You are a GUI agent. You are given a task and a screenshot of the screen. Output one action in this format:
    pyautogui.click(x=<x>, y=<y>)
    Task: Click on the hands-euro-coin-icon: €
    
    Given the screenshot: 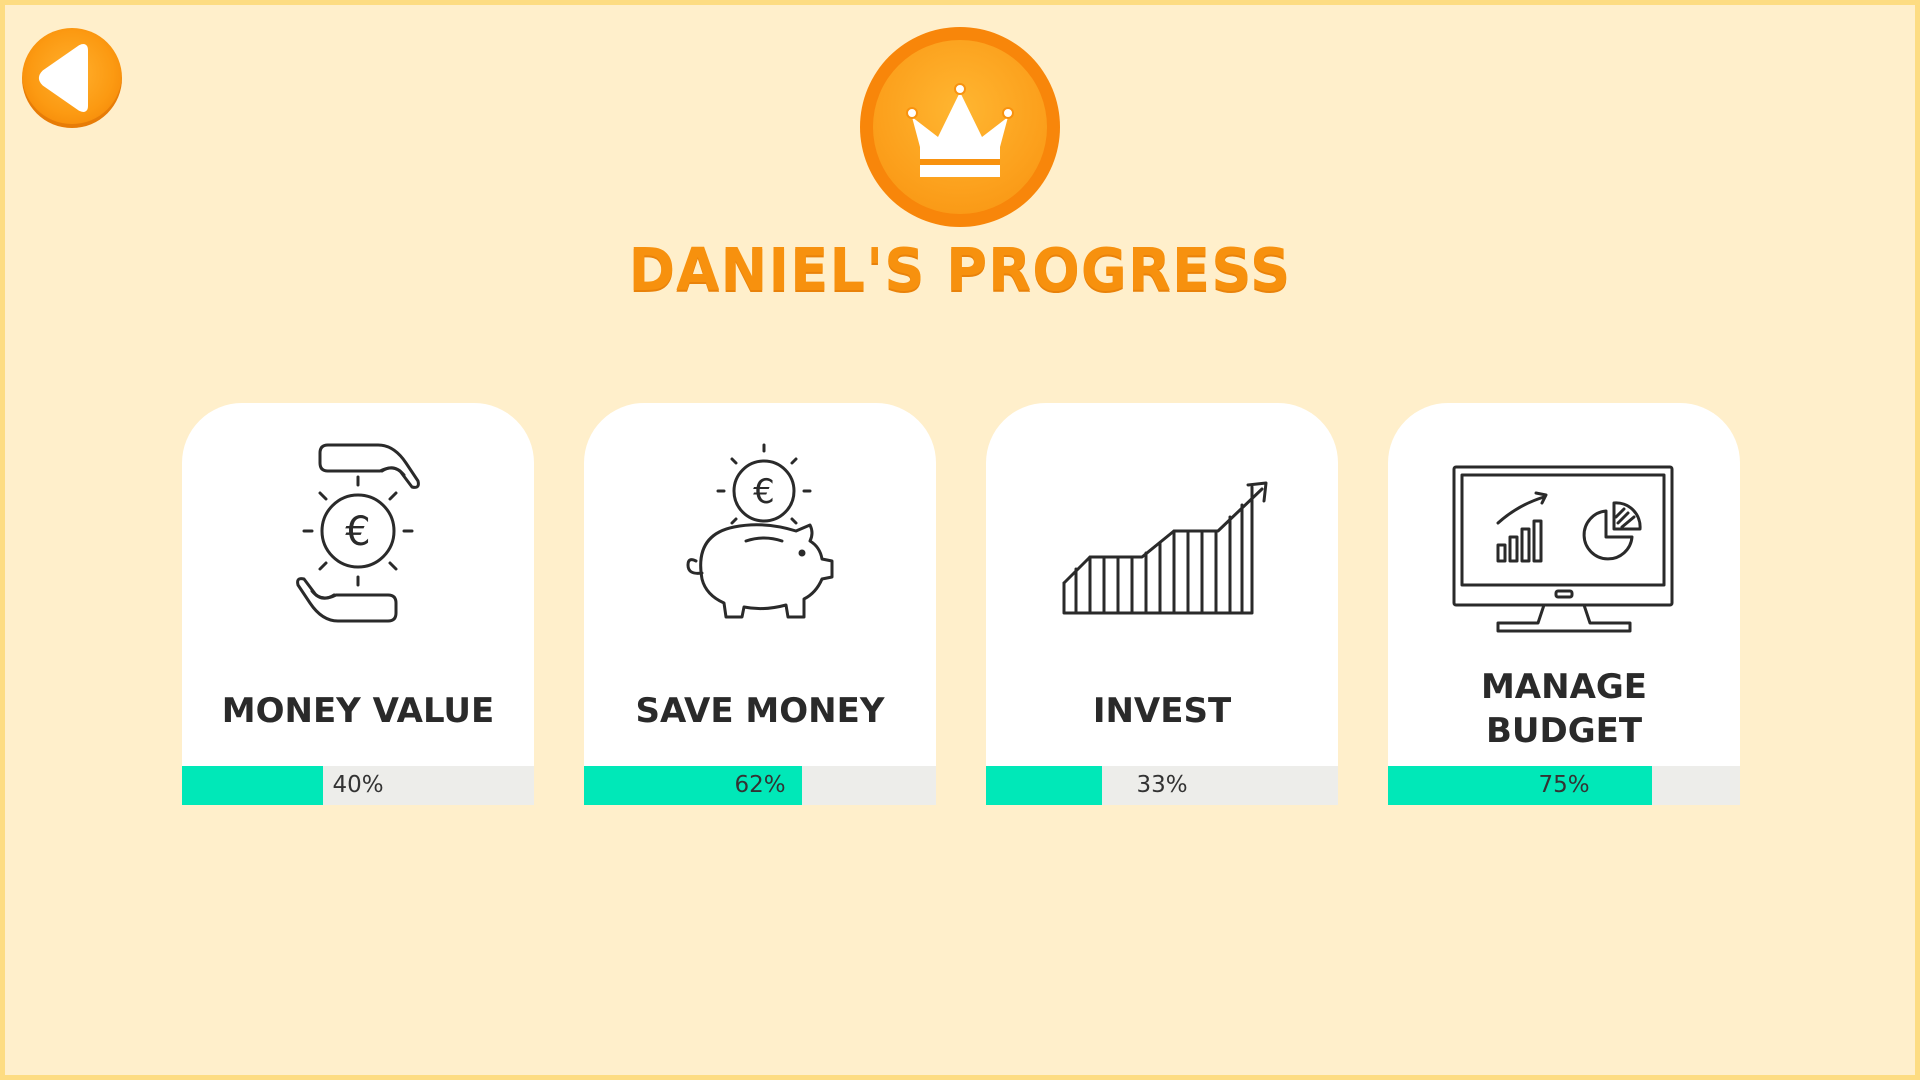 What is the action you would take?
    pyautogui.click(x=358, y=533)
    